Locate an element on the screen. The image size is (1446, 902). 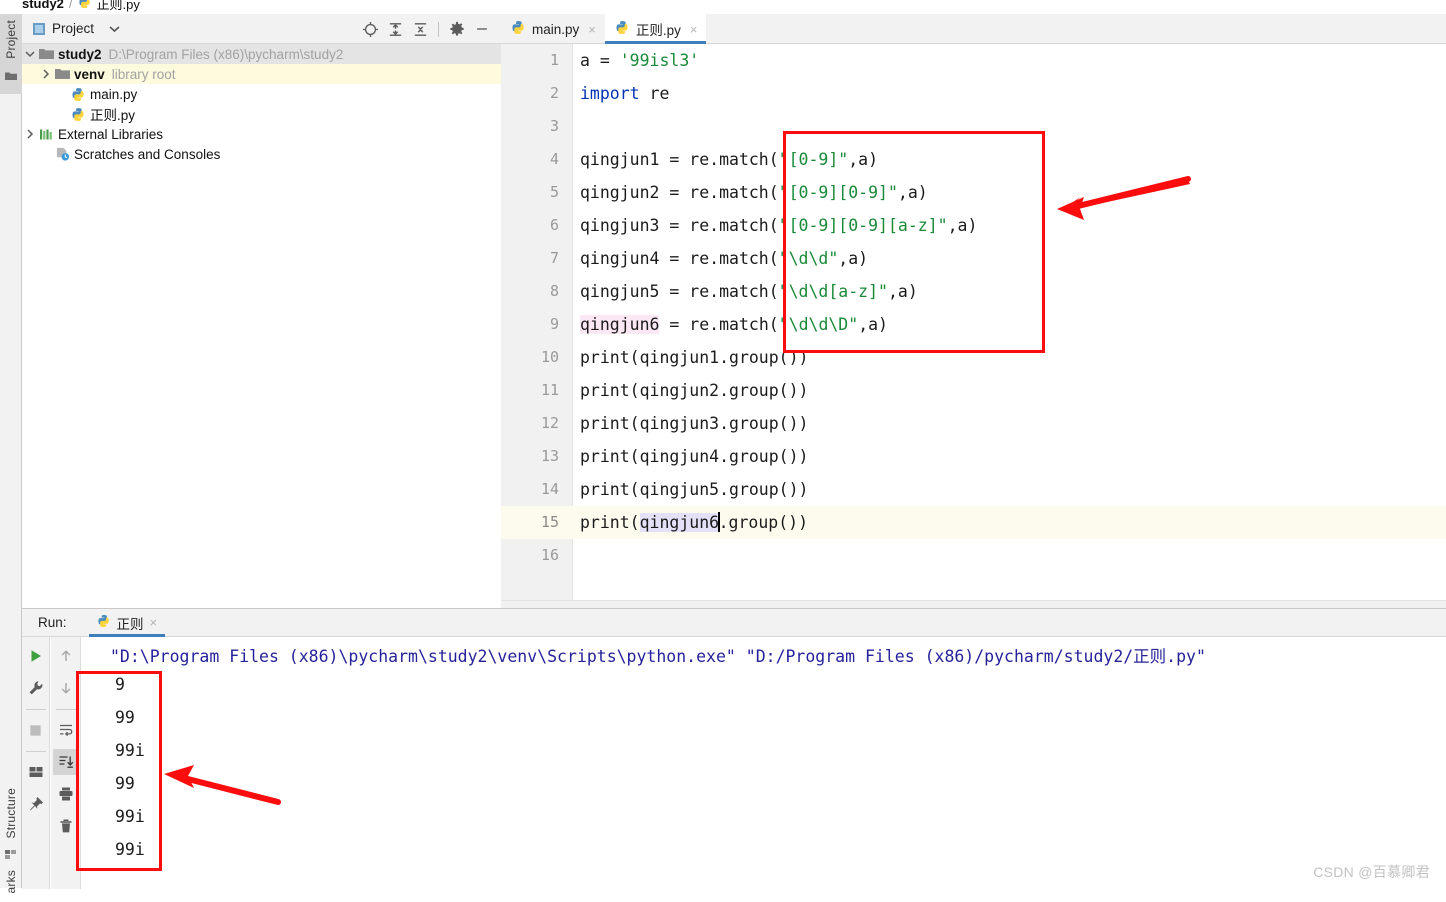
soft-wrap-icon is located at coordinates (66, 730).